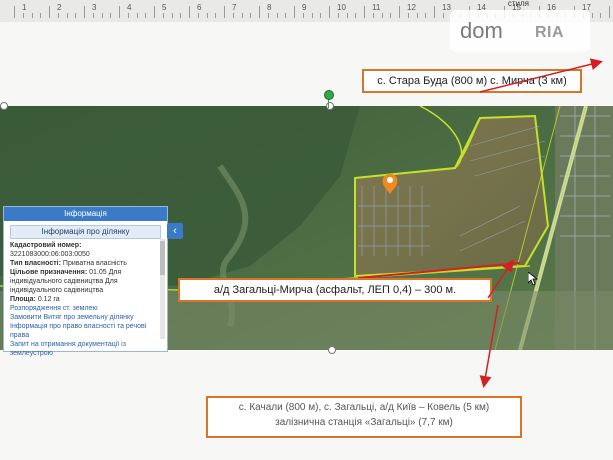  I want to click on ruler-number: 9, so click(304, 7).